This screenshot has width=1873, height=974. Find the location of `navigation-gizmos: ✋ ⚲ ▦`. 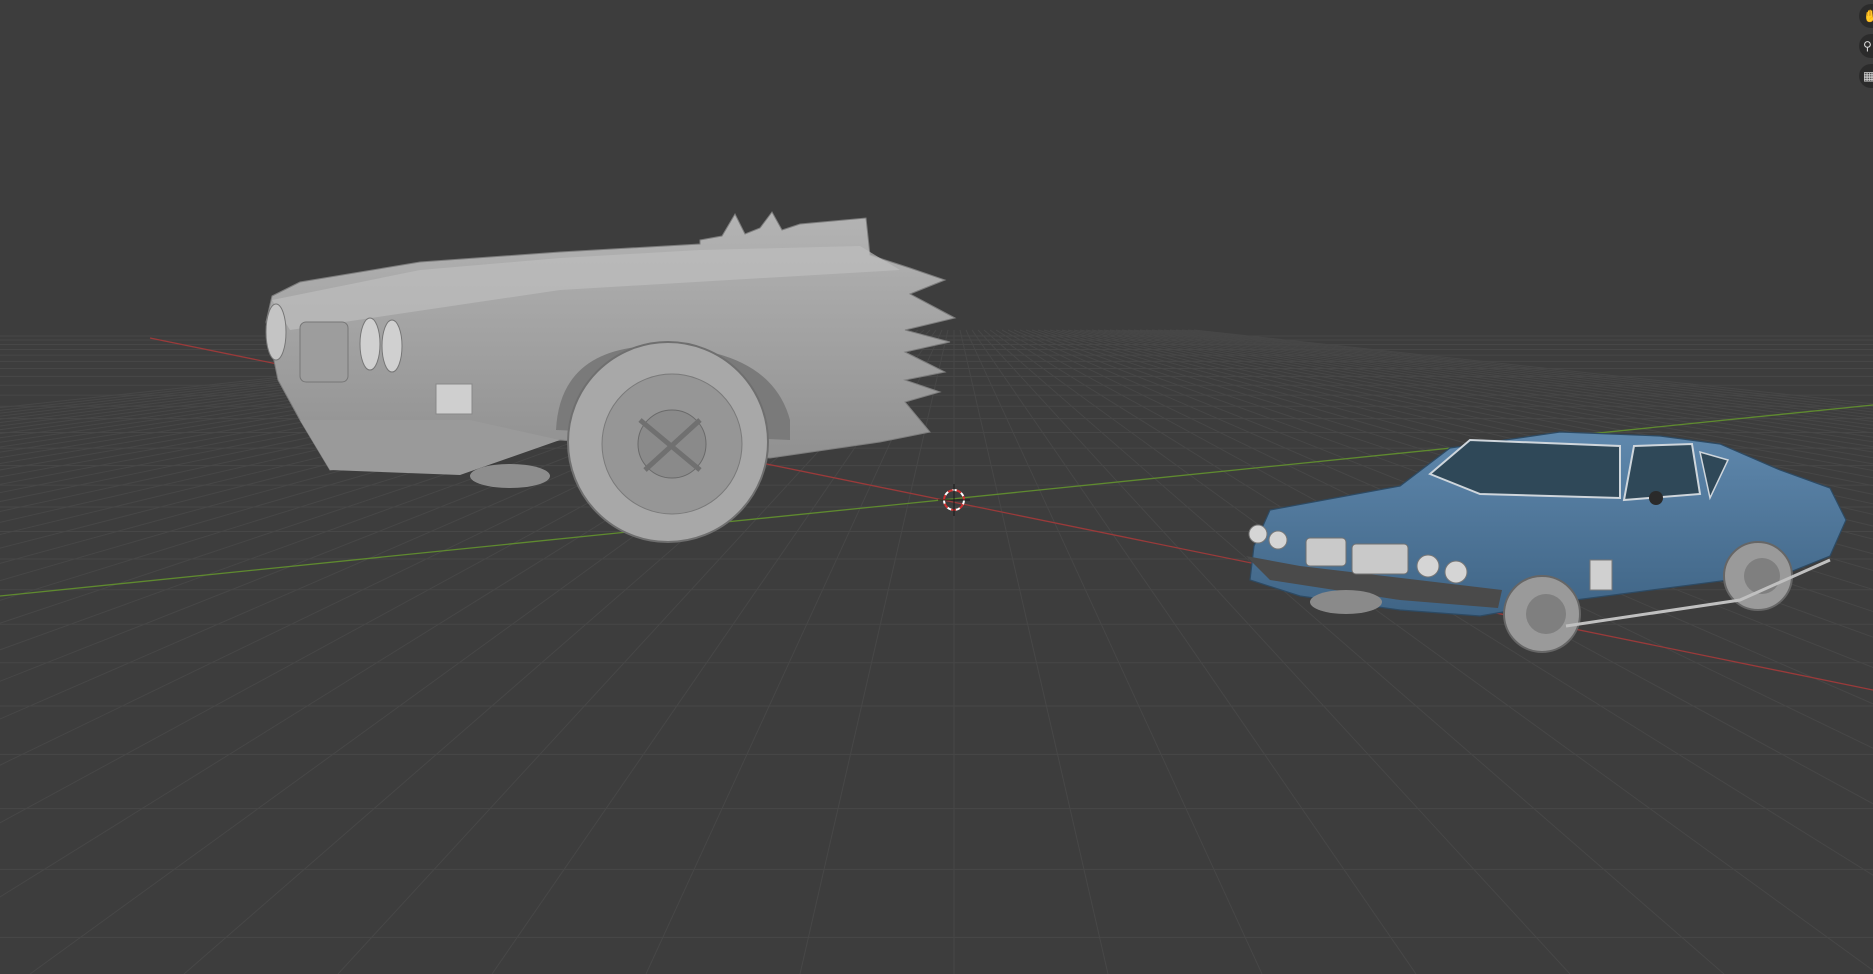

navigation-gizmos: ✋ ⚲ ▦ is located at coordinates (1866, 44).